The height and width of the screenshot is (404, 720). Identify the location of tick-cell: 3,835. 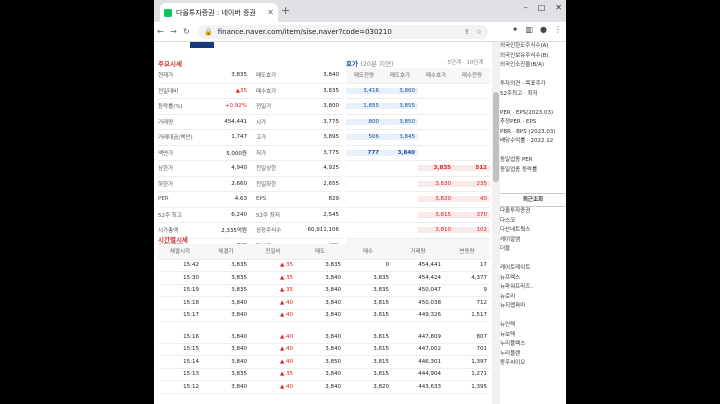
(333, 265).